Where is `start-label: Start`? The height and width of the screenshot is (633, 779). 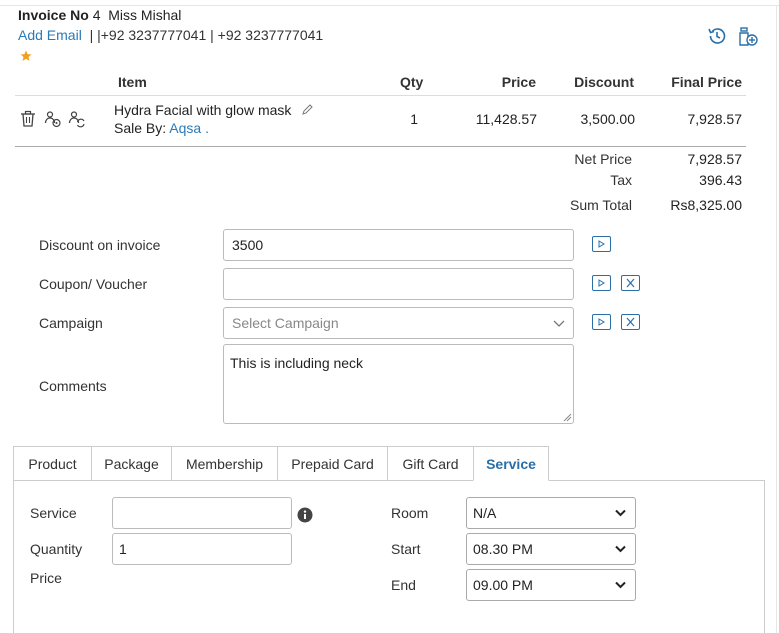
start-label: Start is located at coordinates (406, 549).